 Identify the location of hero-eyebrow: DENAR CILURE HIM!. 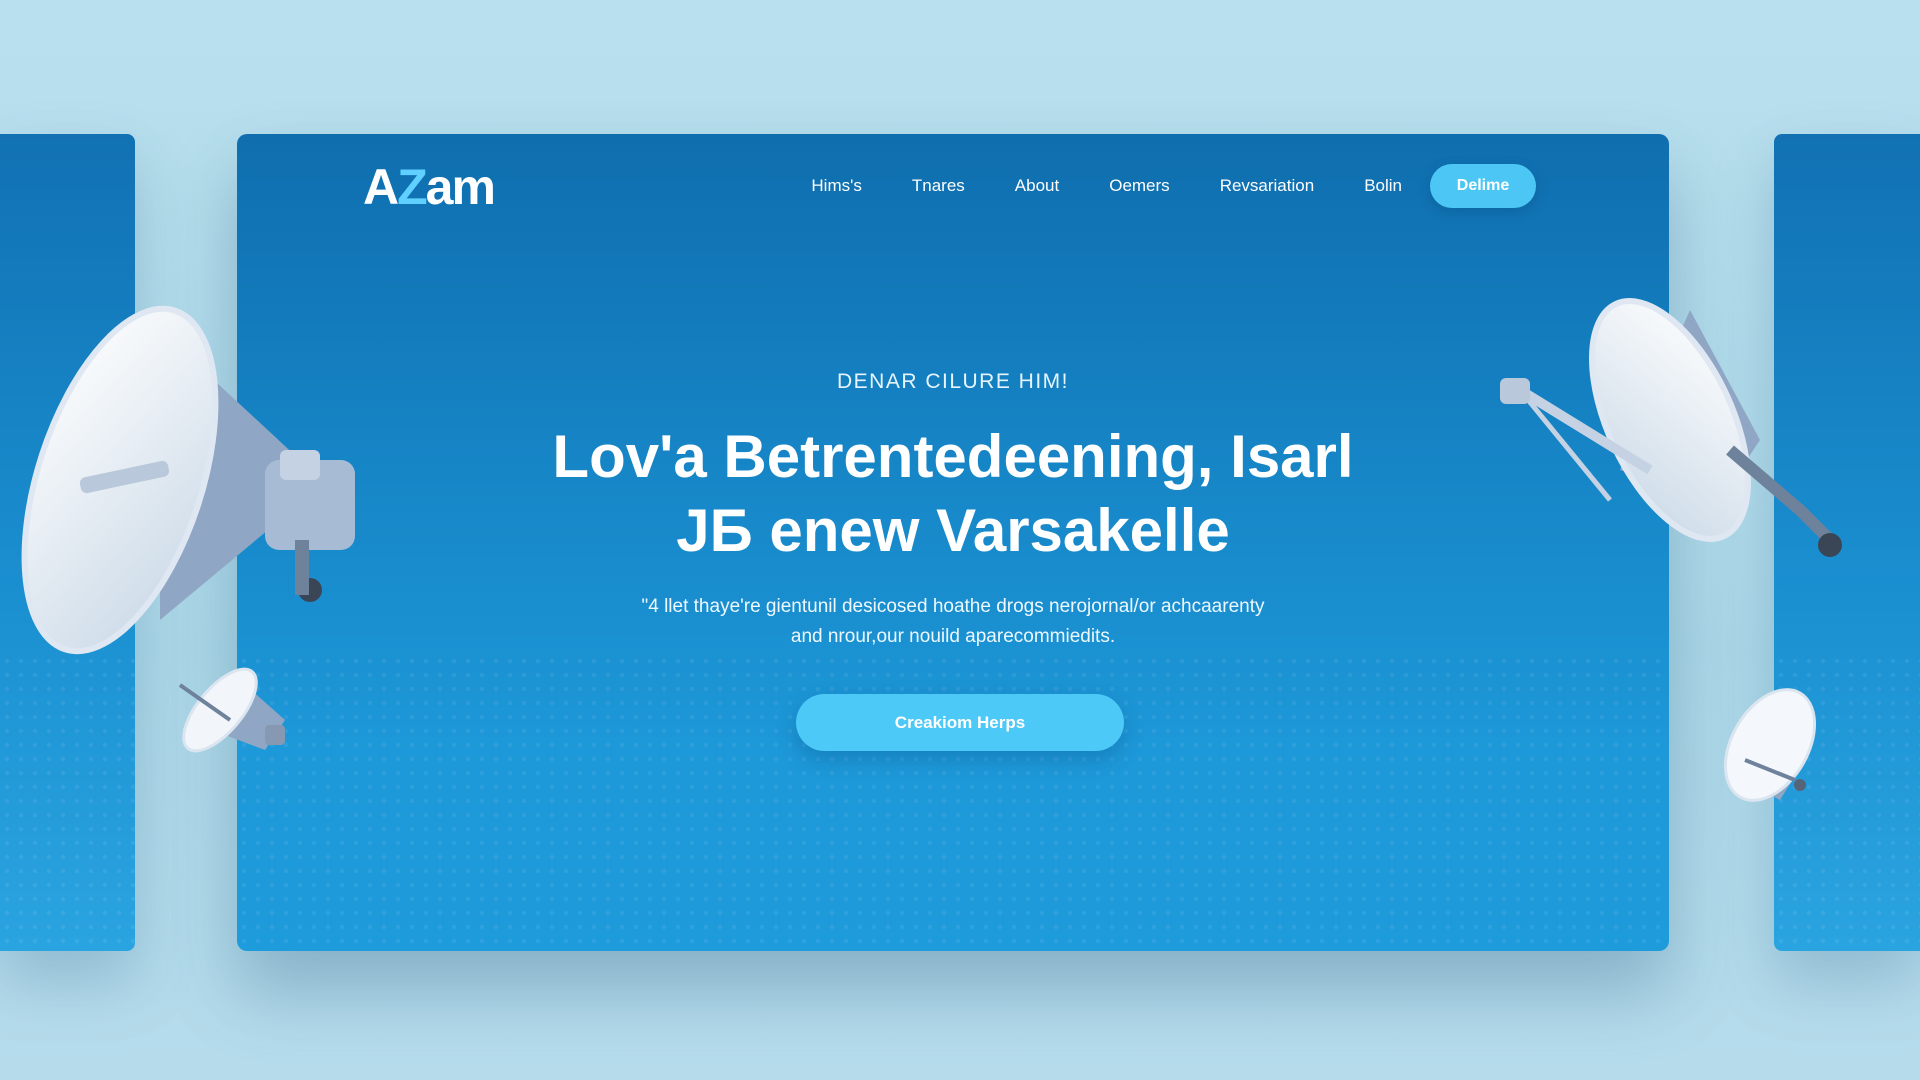
(953, 381).